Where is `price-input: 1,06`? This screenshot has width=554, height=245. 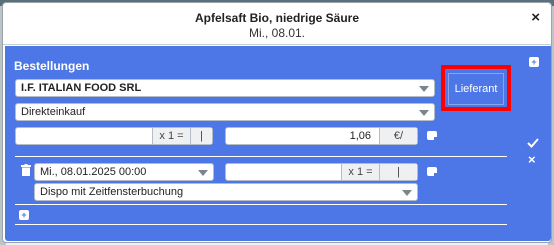
price-input: 1,06 is located at coordinates (360, 136).